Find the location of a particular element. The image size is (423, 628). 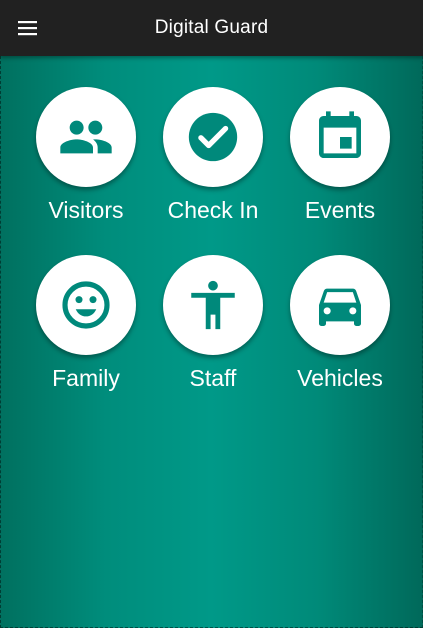

people-icon is located at coordinates (86, 137).